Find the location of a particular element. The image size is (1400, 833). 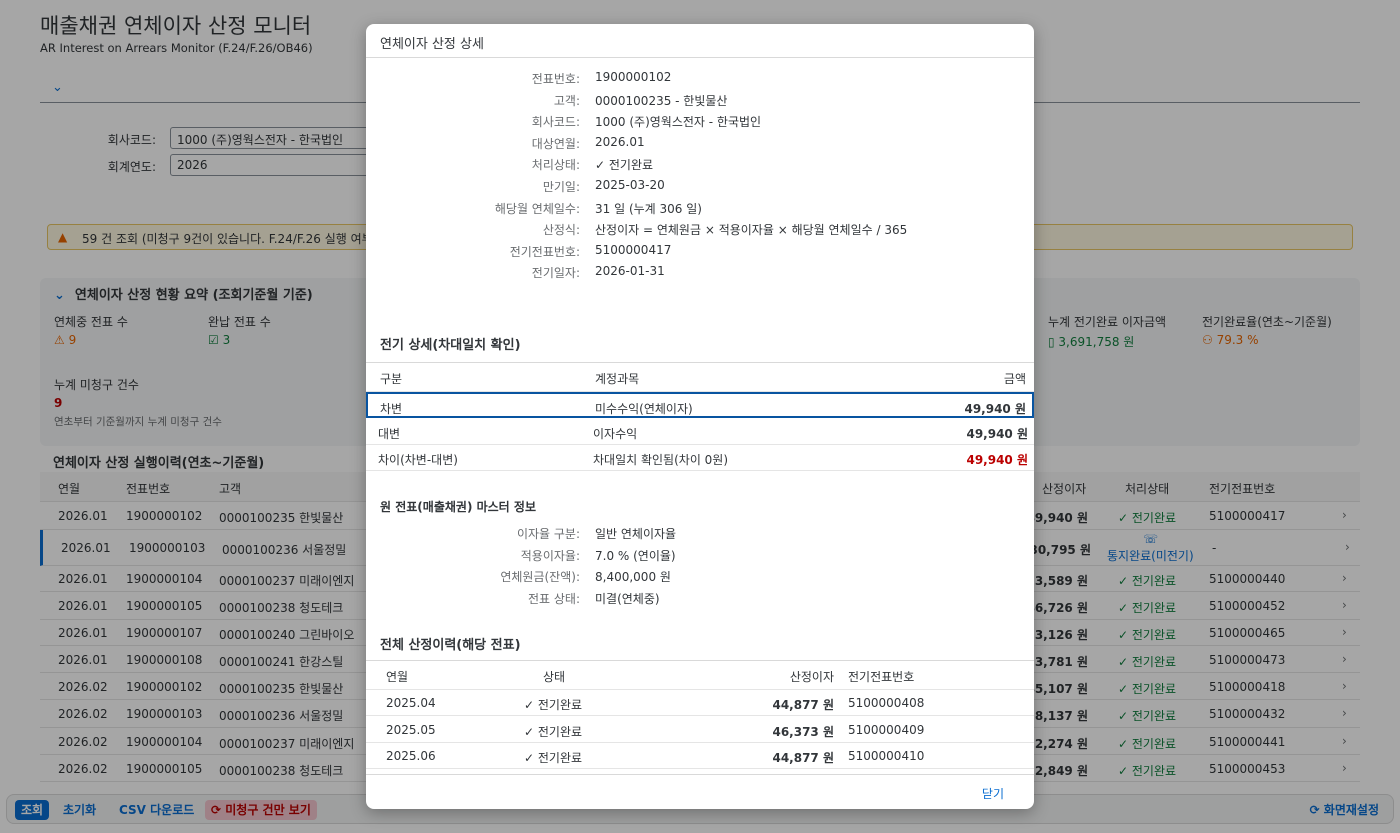

posting-account: 이자수익 is located at coordinates (615, 434).